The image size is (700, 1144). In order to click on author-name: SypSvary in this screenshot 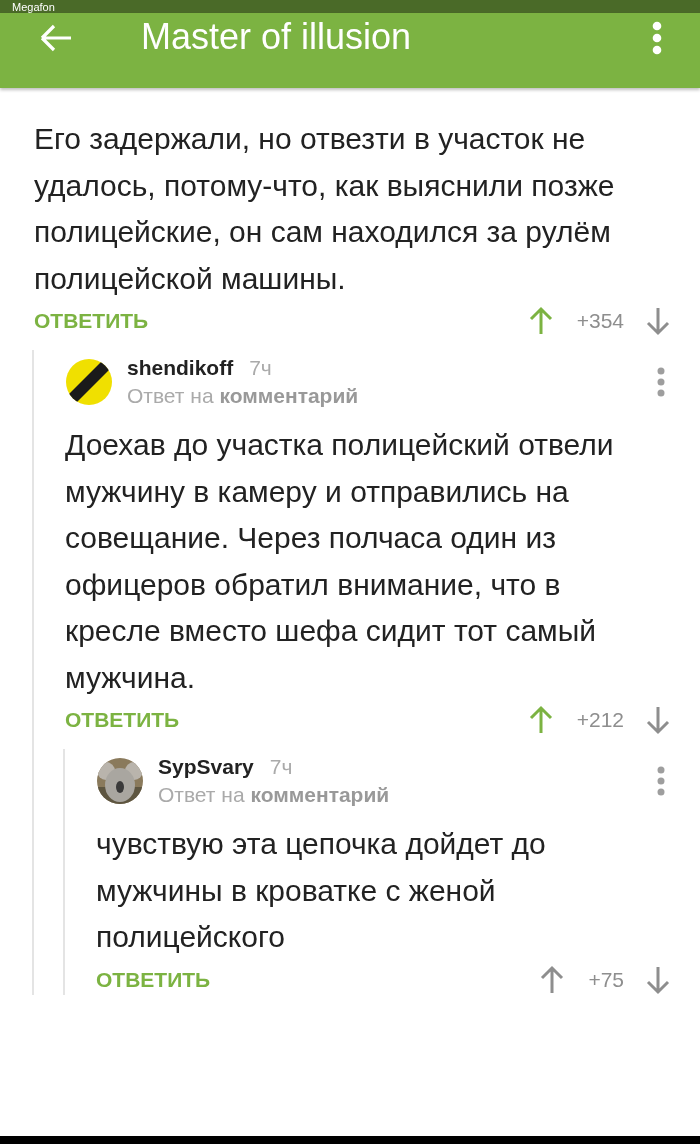, I will do `click(206, 767)`.